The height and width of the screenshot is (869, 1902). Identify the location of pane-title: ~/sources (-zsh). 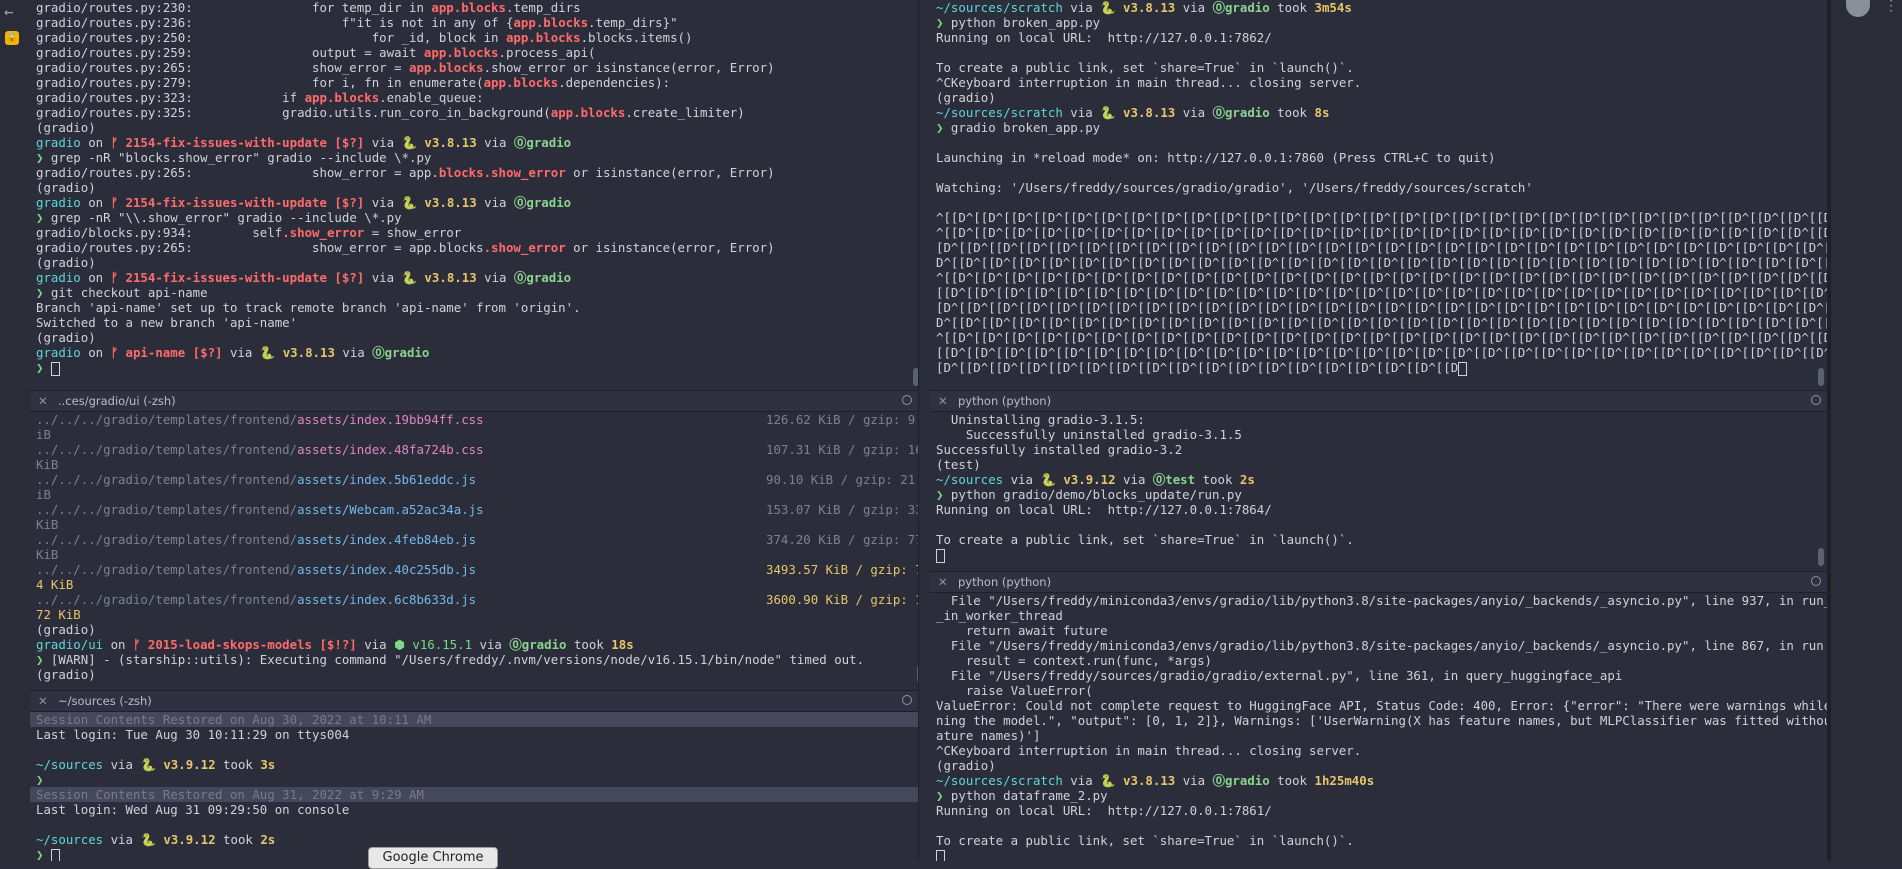
(105, 701).